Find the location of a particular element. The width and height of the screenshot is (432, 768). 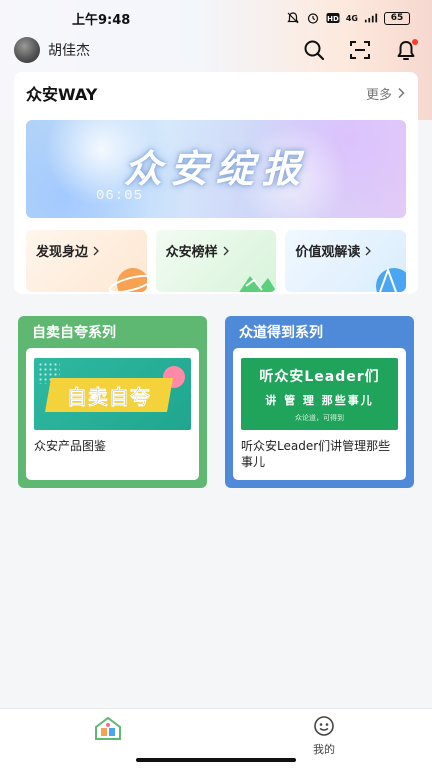

mountain-icon is located at coordinates (258, 284).